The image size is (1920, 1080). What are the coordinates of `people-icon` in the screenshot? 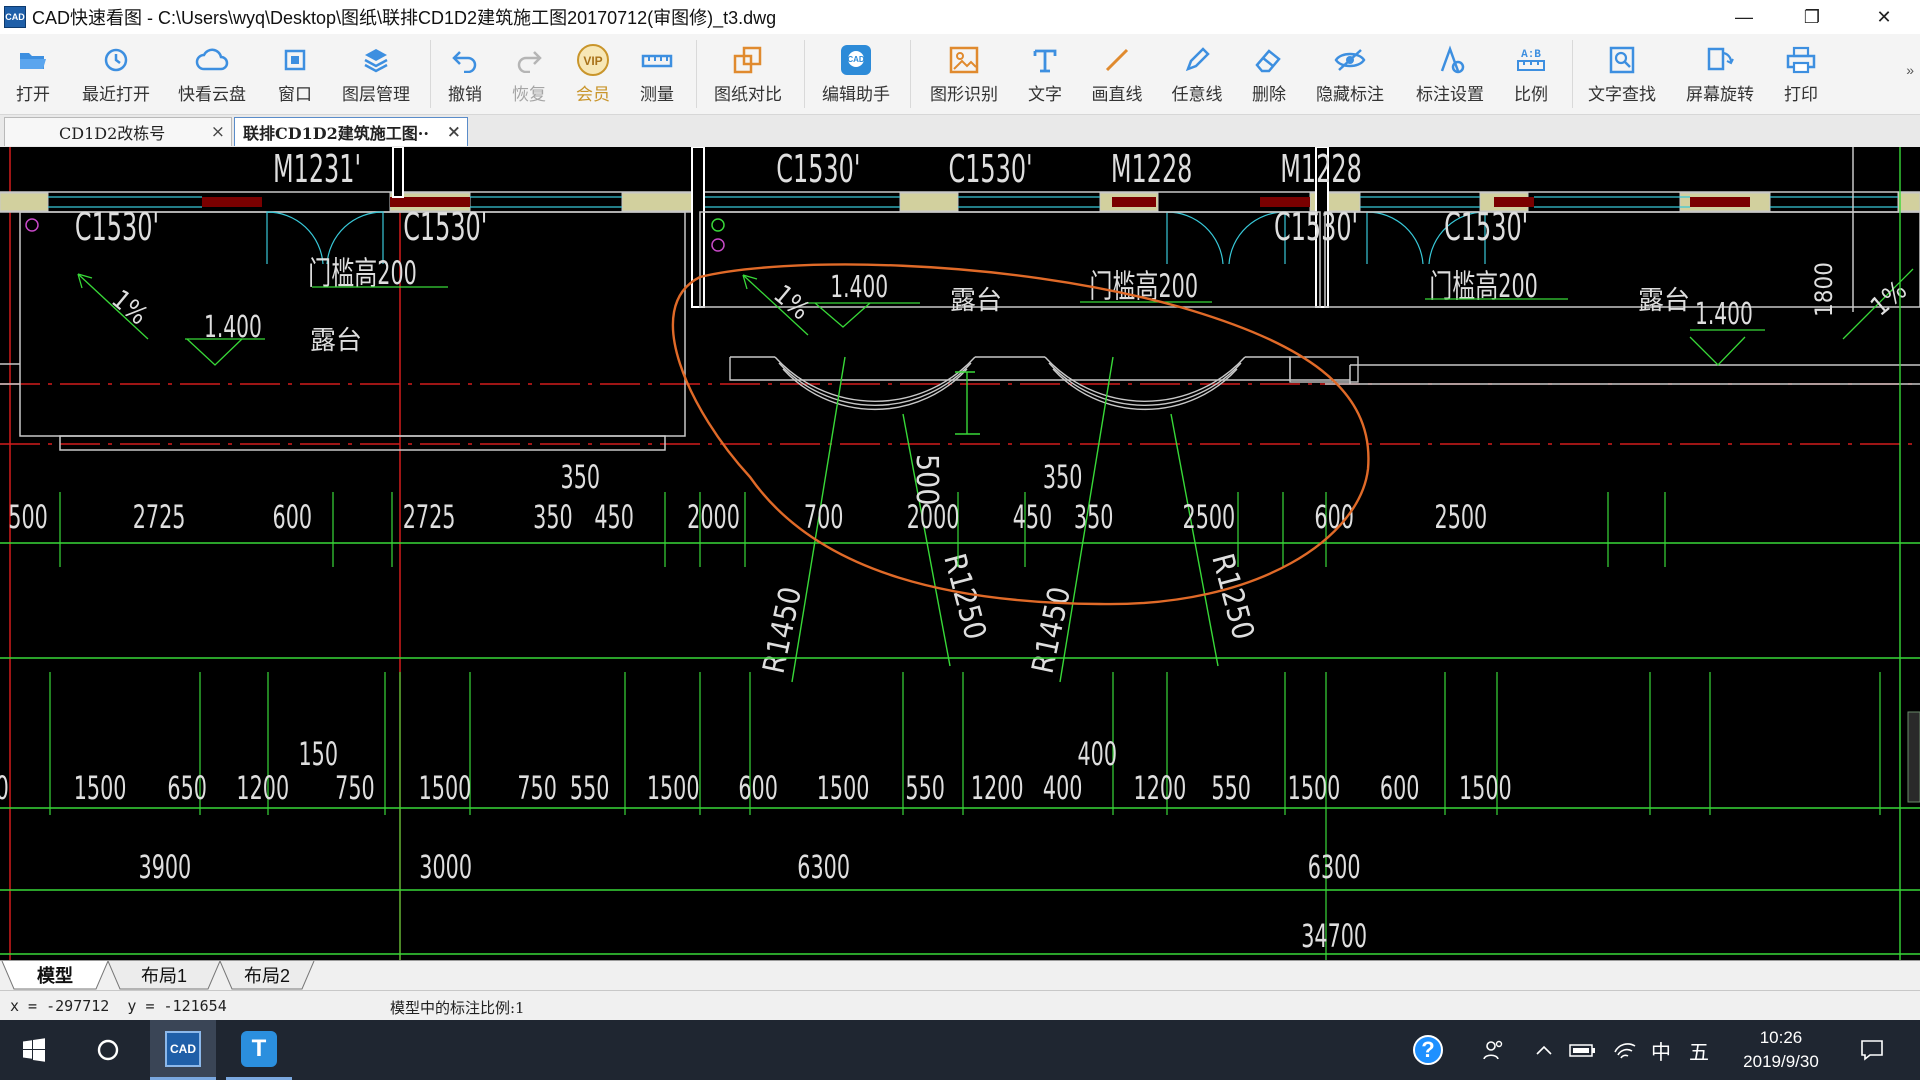 It's located at (1494, 1050).